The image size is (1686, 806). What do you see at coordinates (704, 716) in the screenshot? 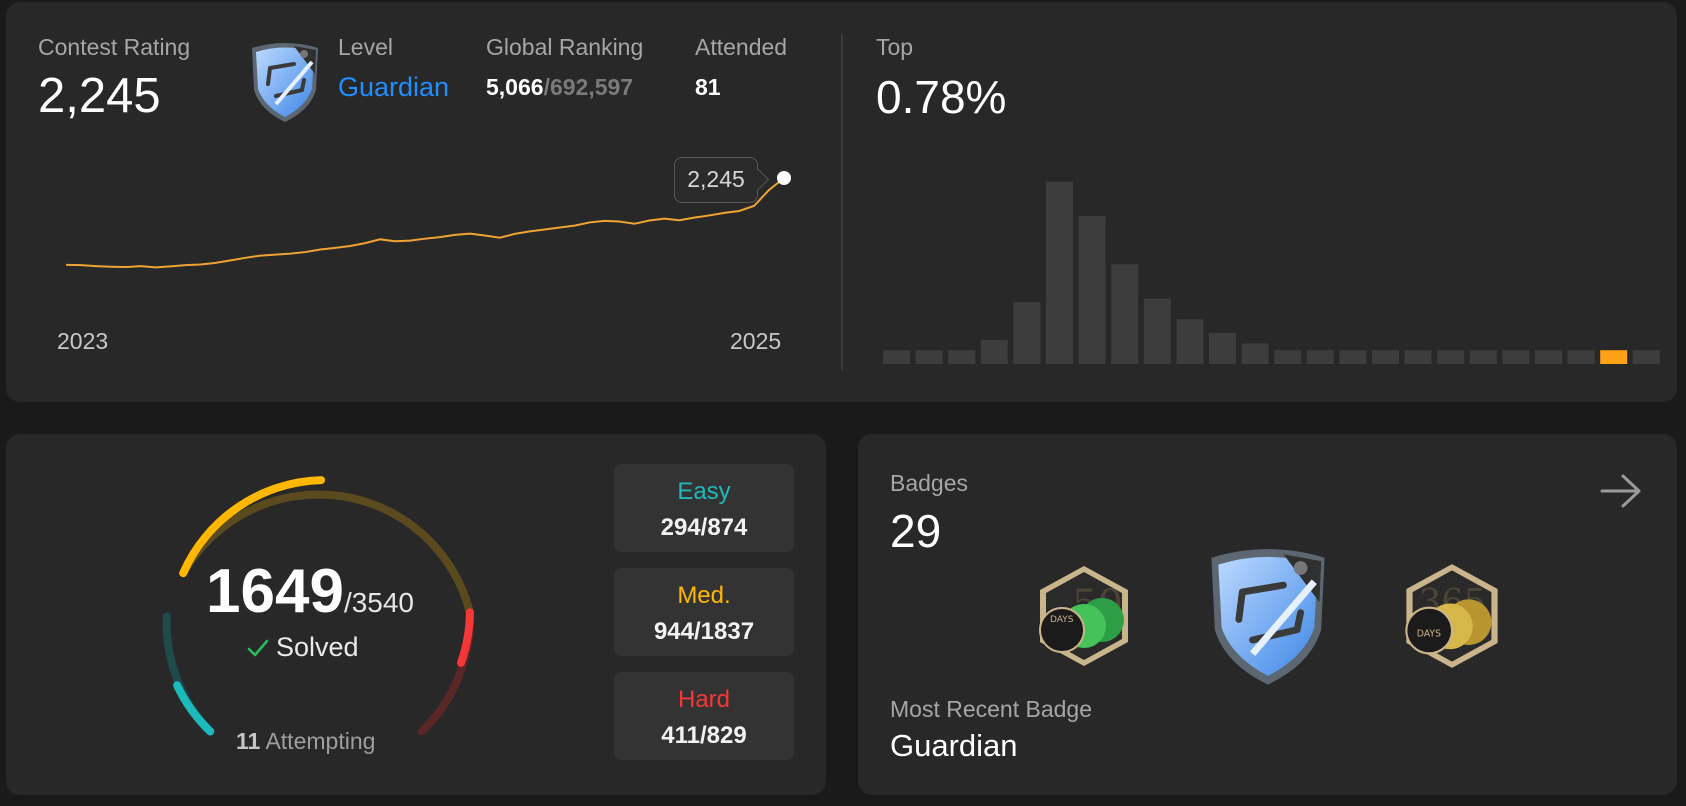
I see `hard-stat-card: Hard 411/829` at bounding box center [704, 716].